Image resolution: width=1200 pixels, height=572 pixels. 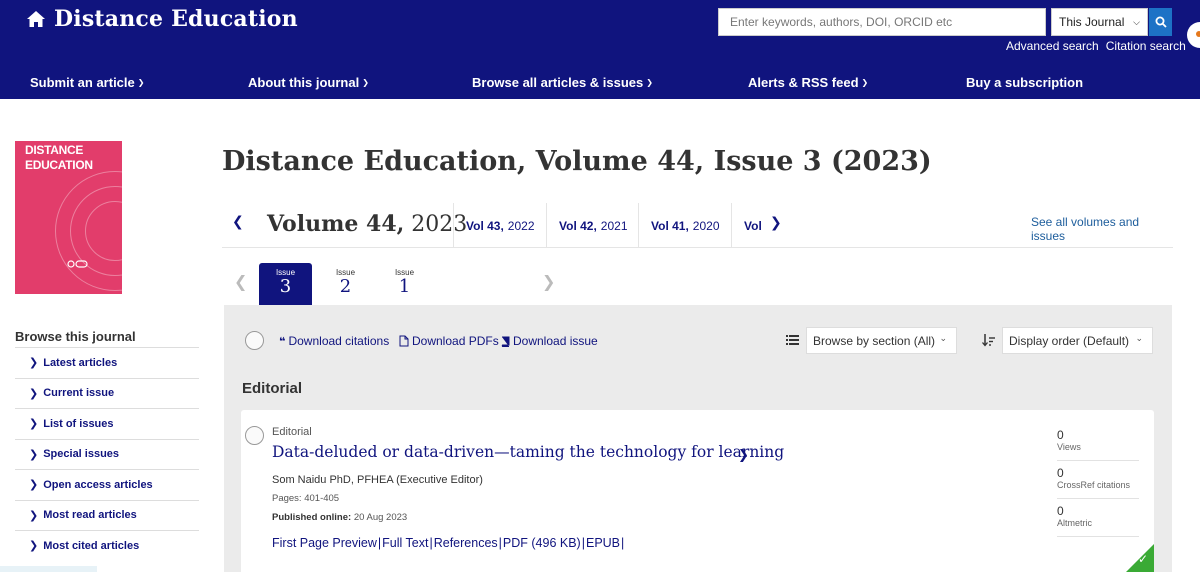 What do you see at coordinates (98, 484) in the screenshot?
I see `sidebar-item-label: Open access articles` at bounding box center [98, 484].